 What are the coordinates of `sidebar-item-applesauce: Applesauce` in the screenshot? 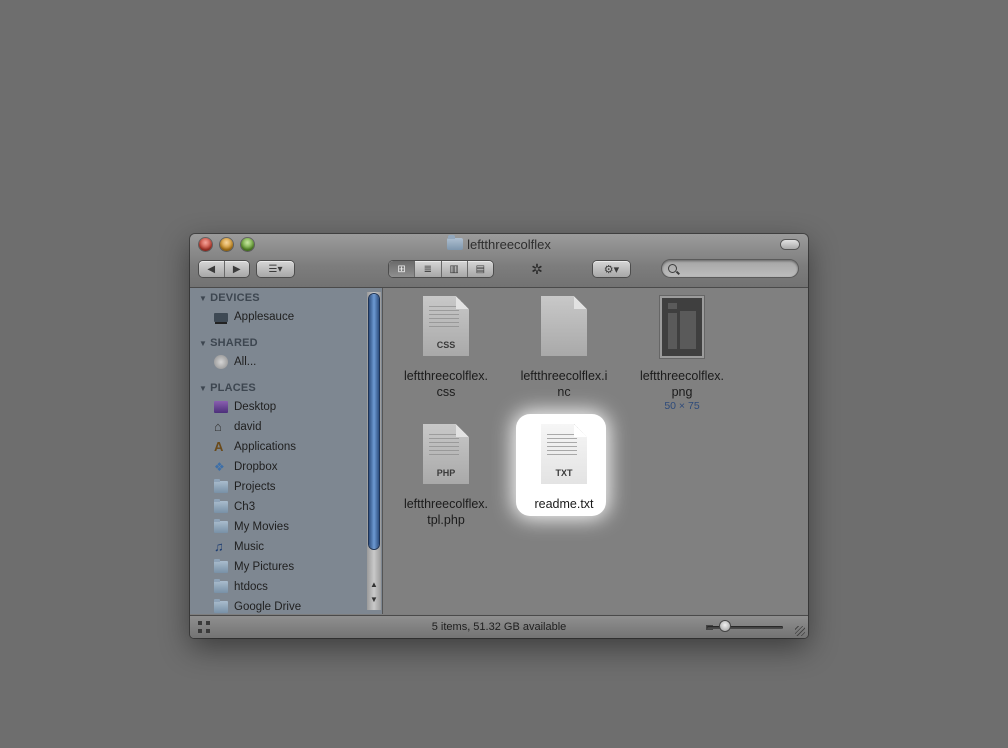 It's located at (289, 317).